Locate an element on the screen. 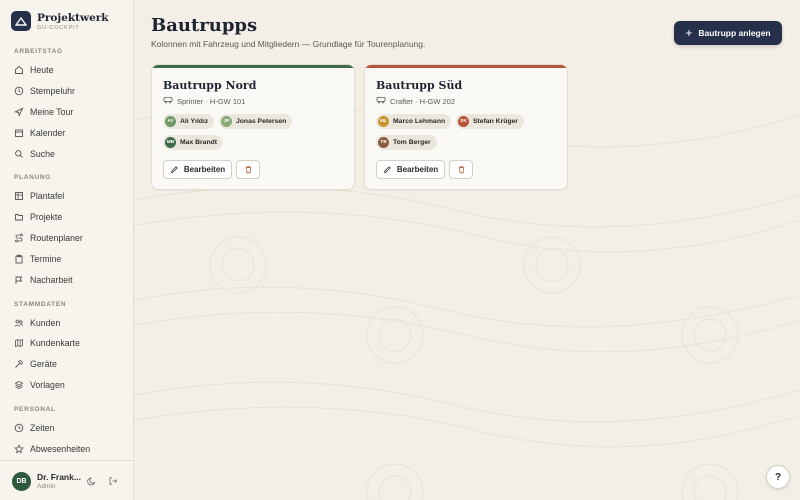 The width and height of the screenshot is (800, 500). card-accent-bar is located at coordinates (253, 66).